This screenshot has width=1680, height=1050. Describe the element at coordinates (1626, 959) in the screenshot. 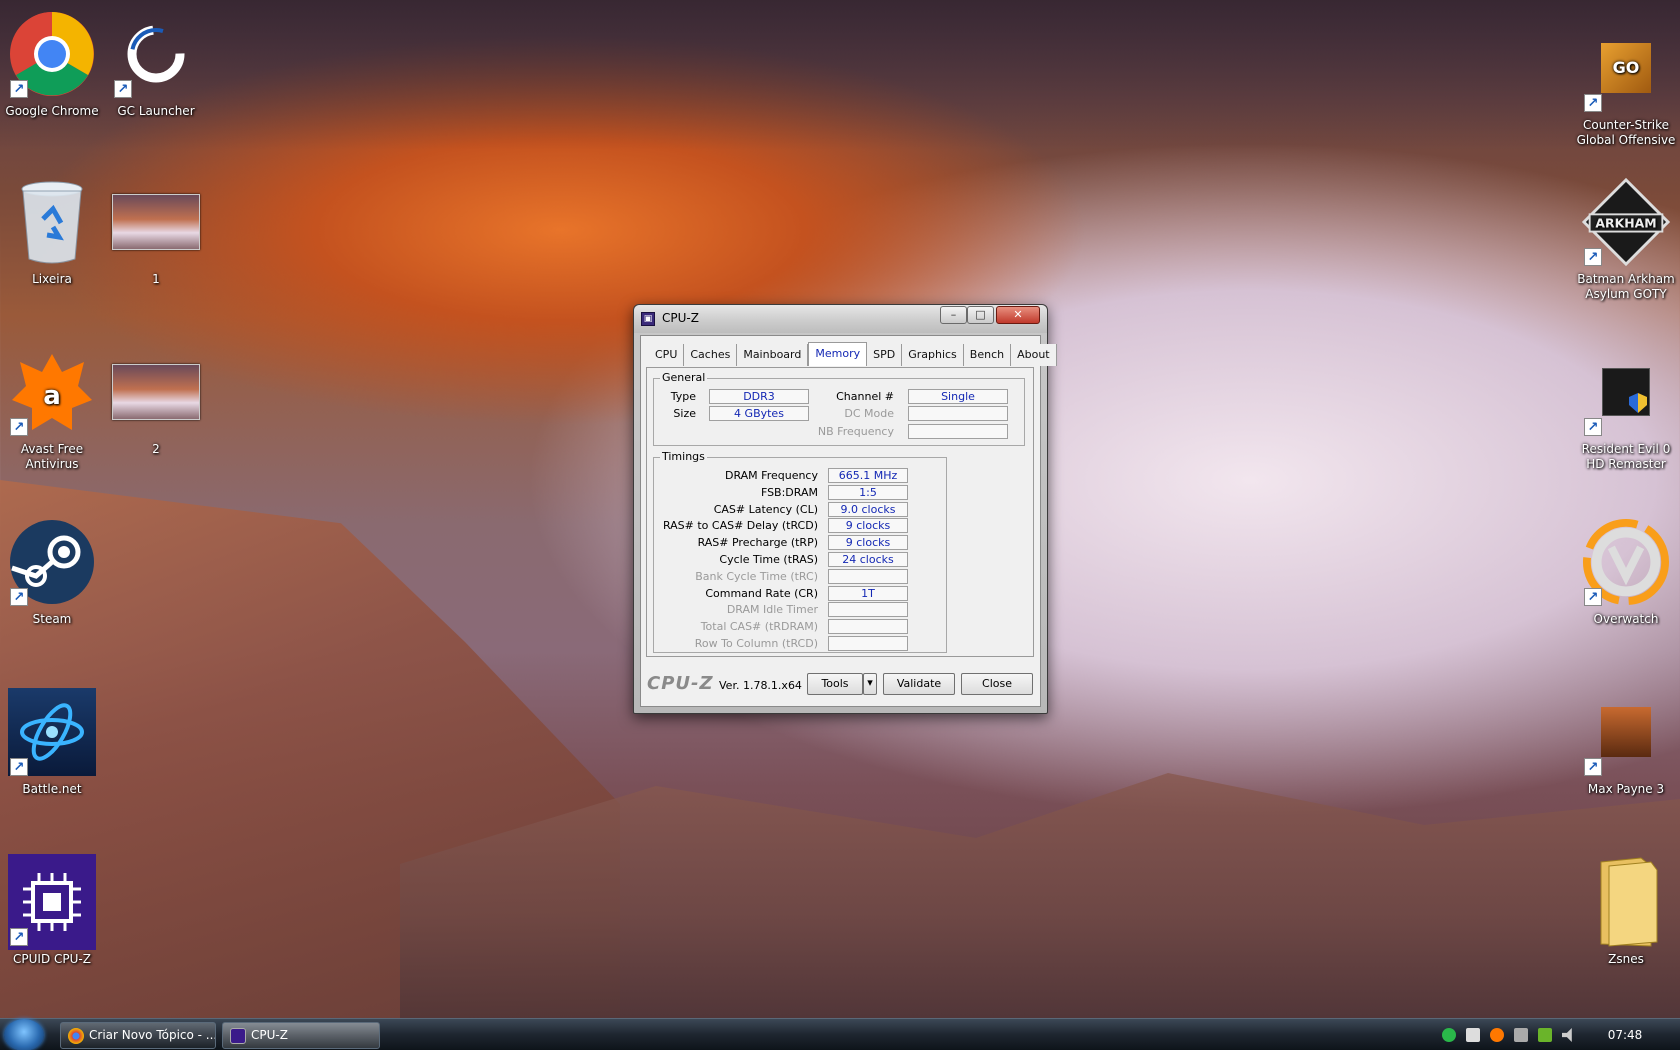

I see `desktop-icon-label: Zsnes` at that location.